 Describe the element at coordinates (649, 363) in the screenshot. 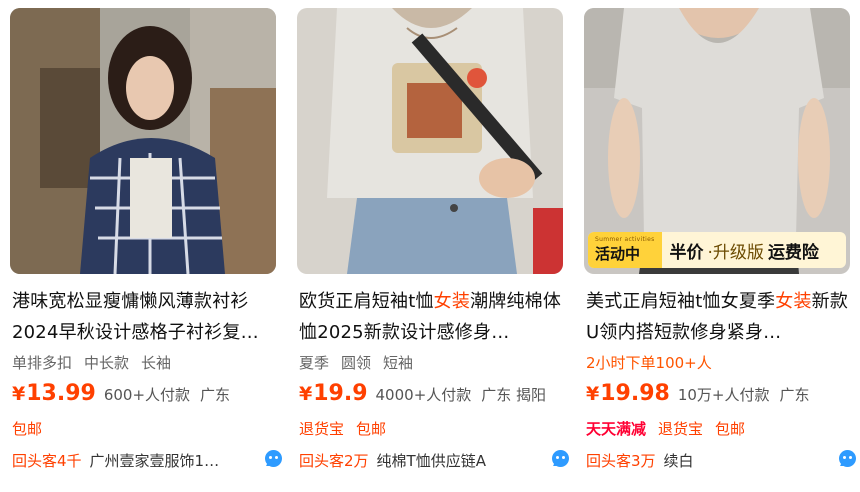

I see `sold-recent: 2小时下单100+人` at that location.